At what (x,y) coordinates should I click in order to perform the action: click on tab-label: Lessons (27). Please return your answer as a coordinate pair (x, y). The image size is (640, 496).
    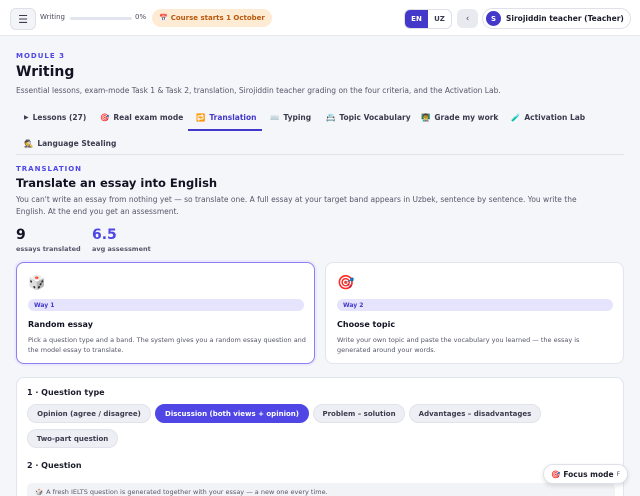
    Looking at the image, I should click on (59, 117).